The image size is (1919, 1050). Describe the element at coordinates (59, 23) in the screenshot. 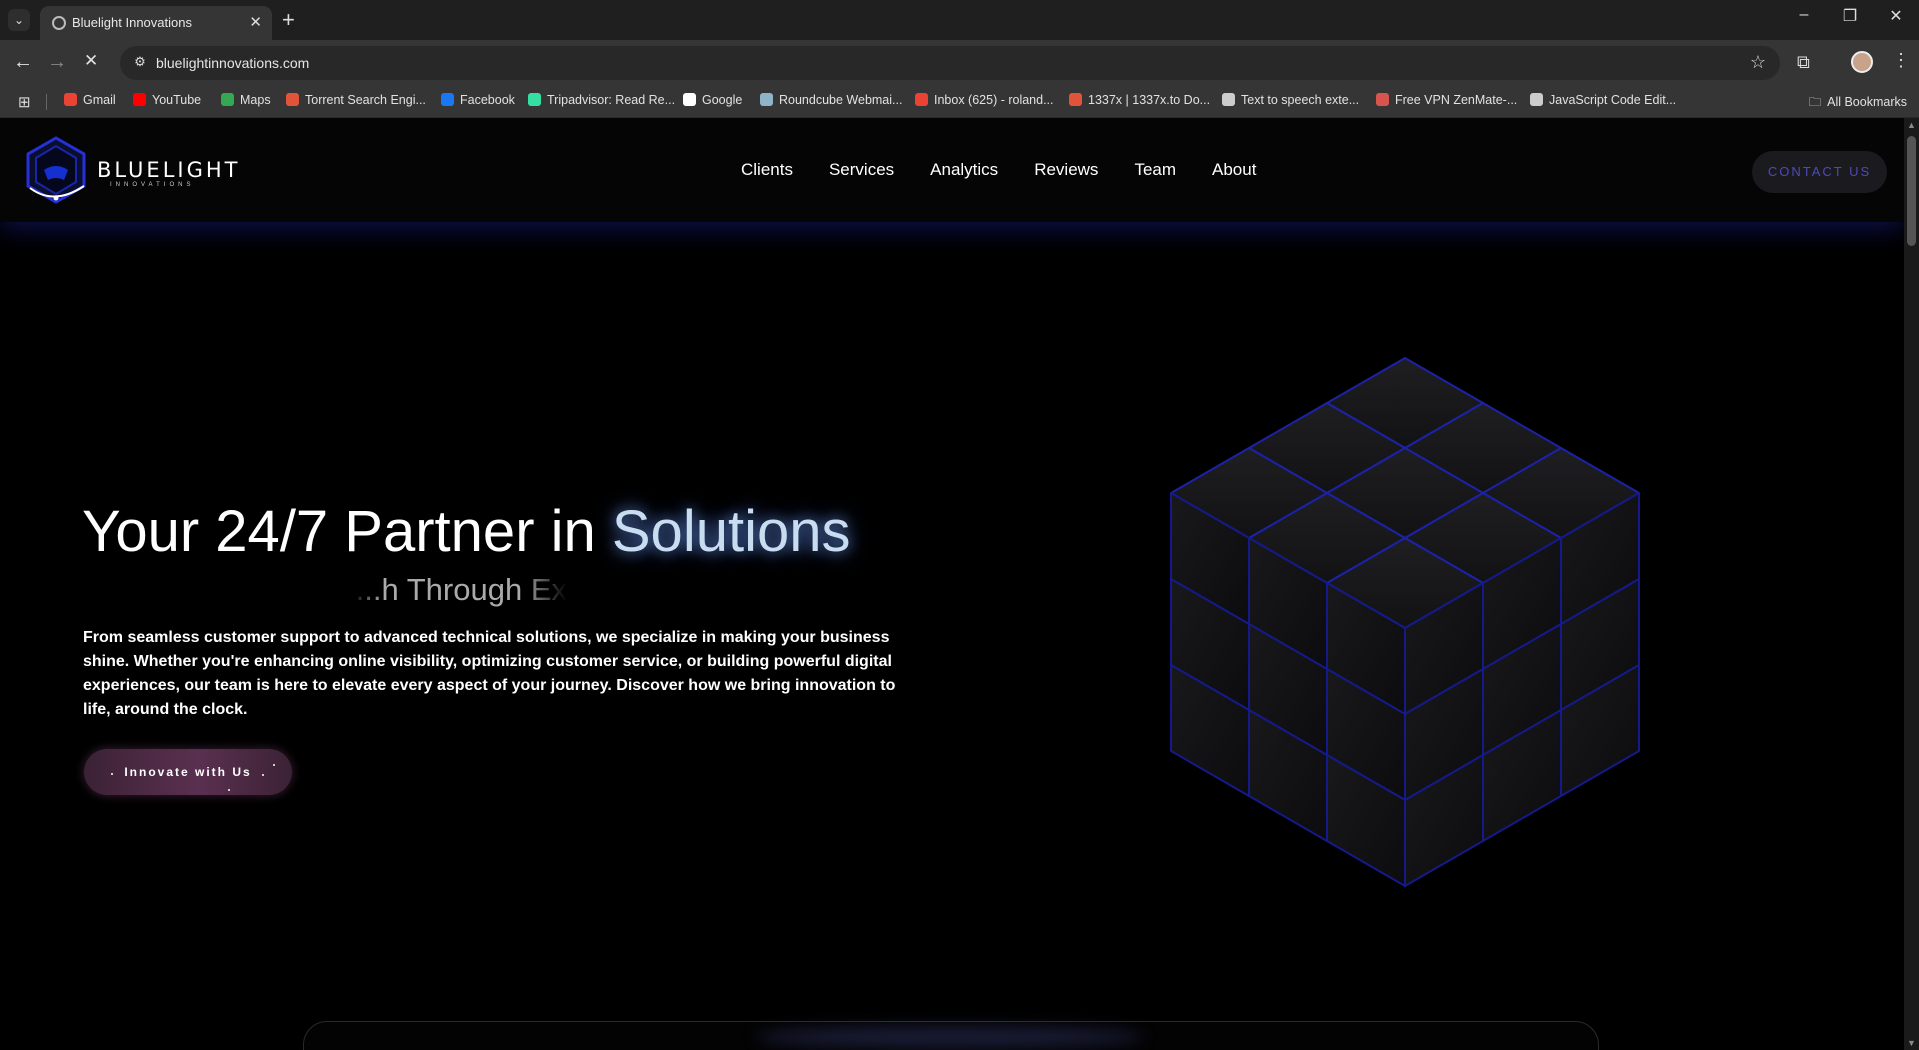

I see `site-favicon-icon` at that location.